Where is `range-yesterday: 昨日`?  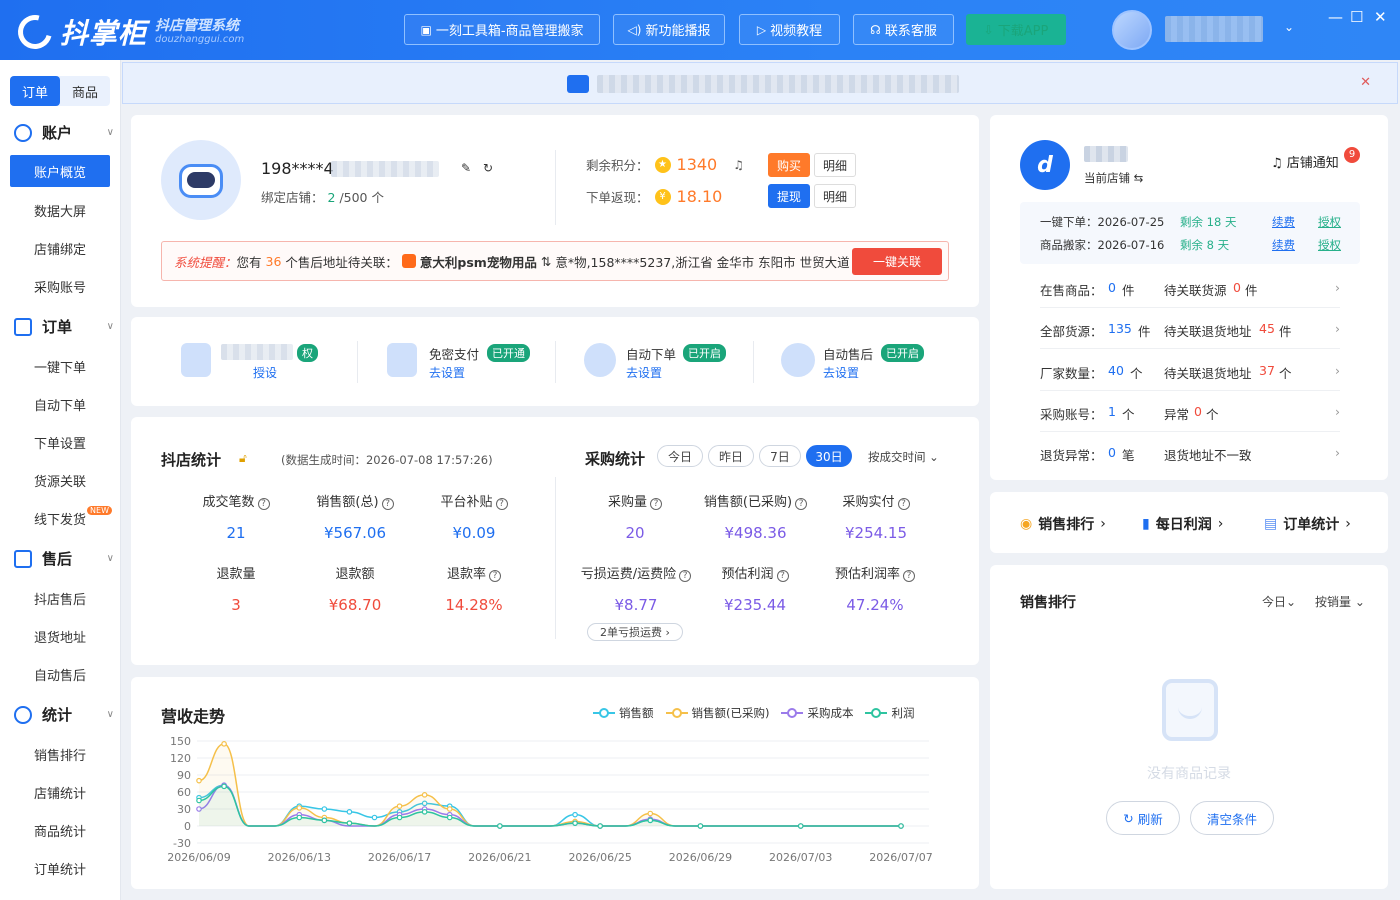
range-yesterday: 昨日 is located at coordinates (731, 456).